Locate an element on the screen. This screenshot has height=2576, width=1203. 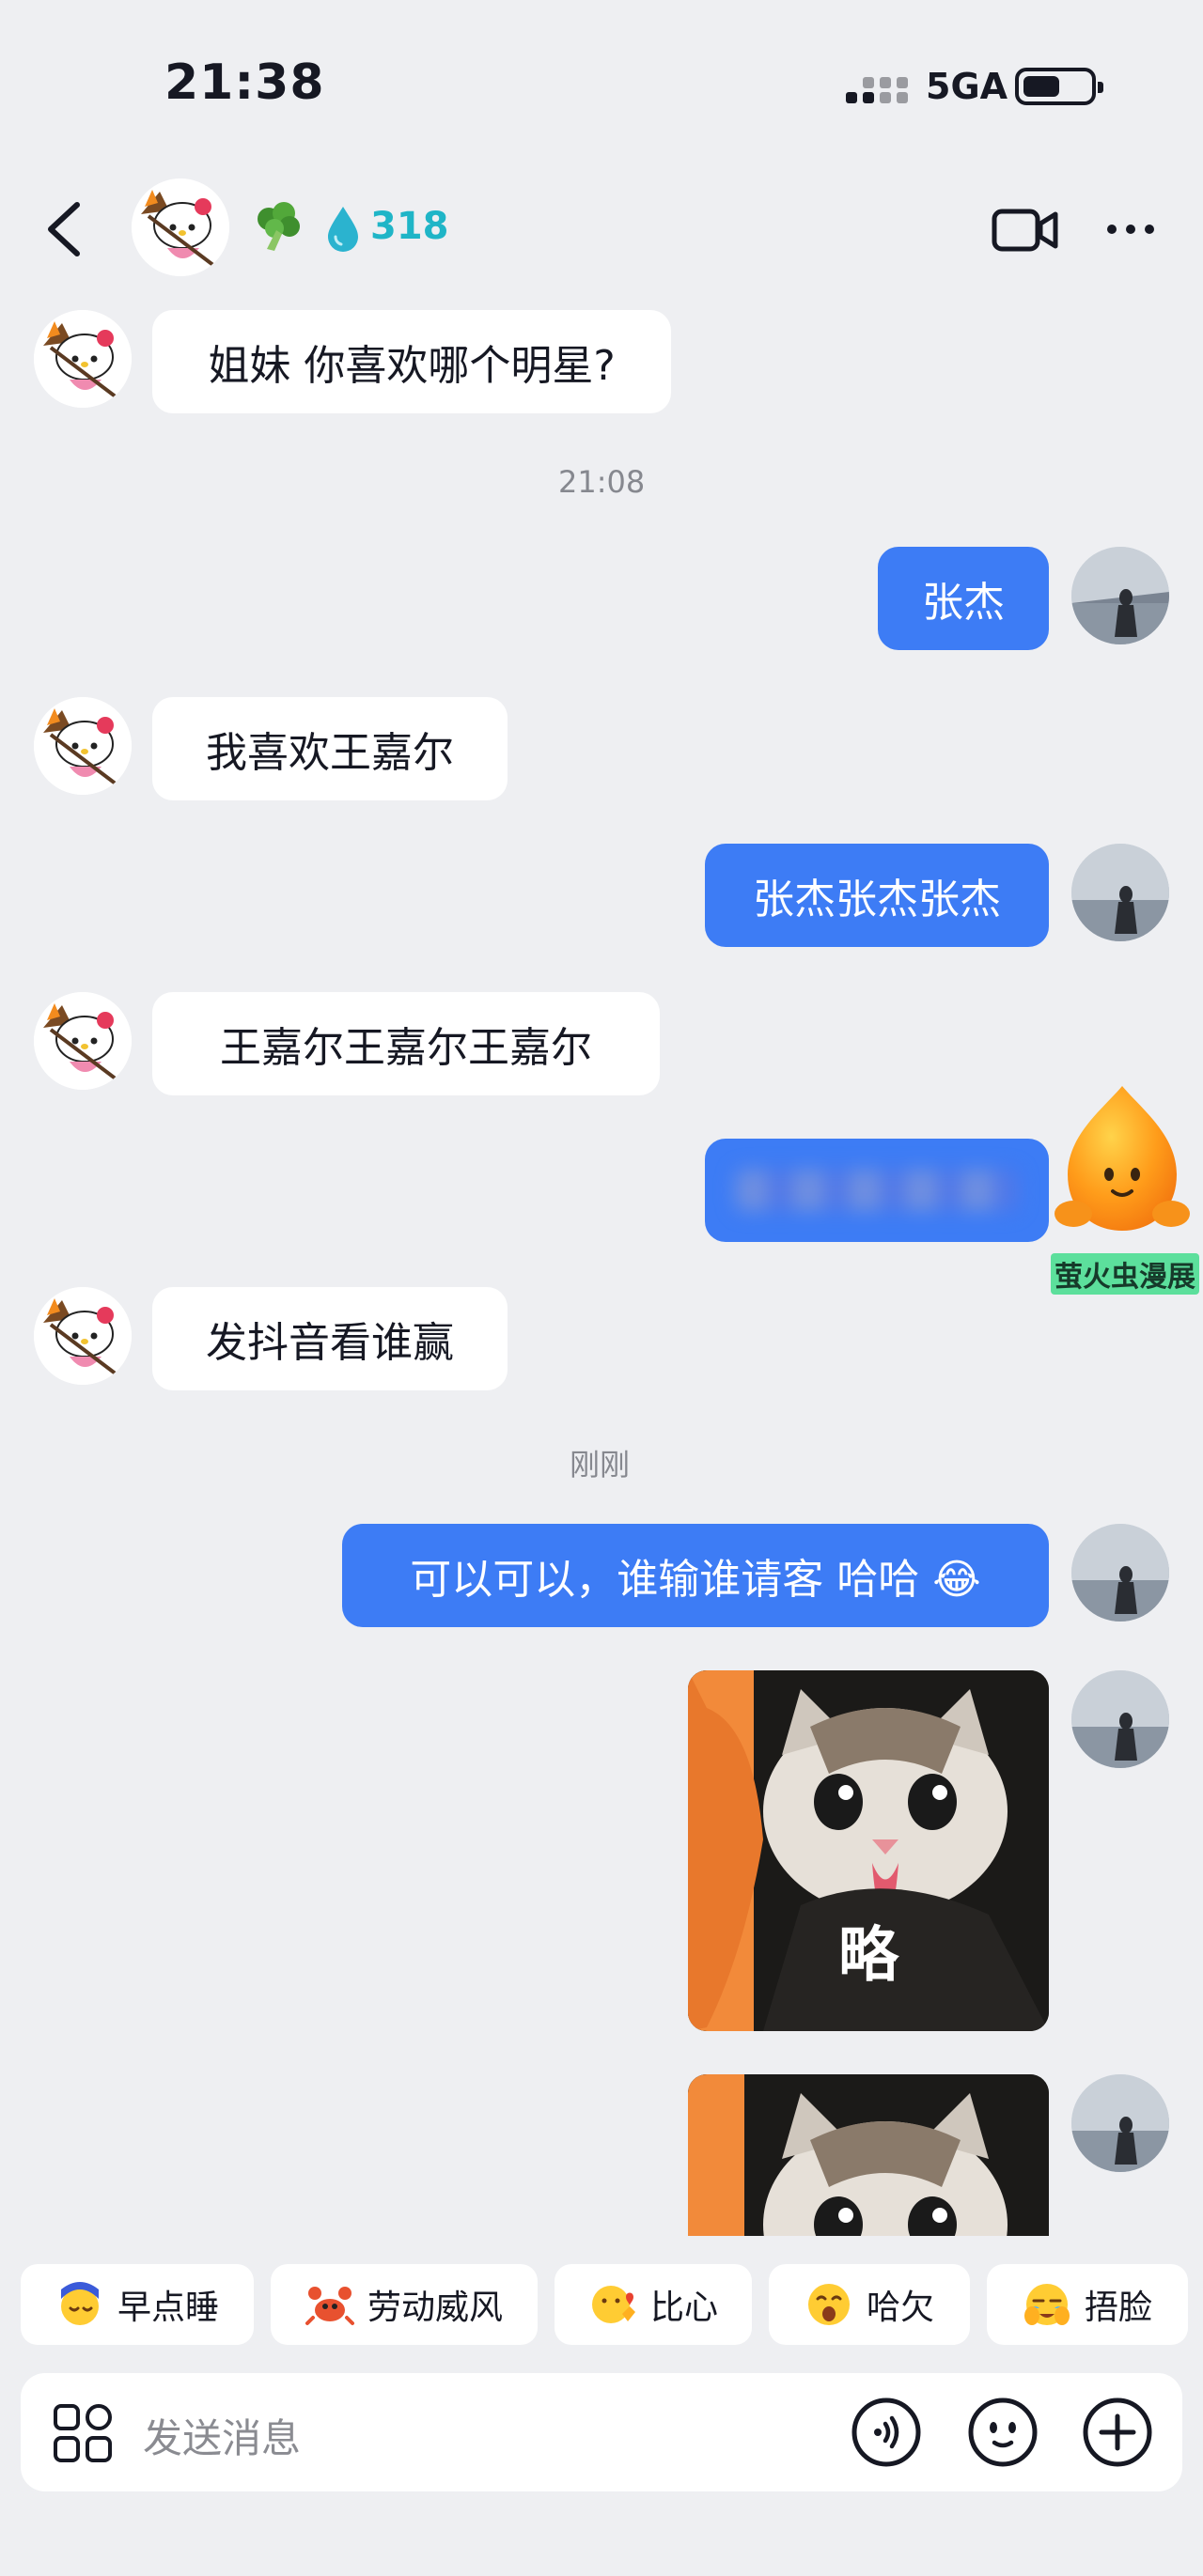
water-drop-icon is located at coordinates (343, 229).